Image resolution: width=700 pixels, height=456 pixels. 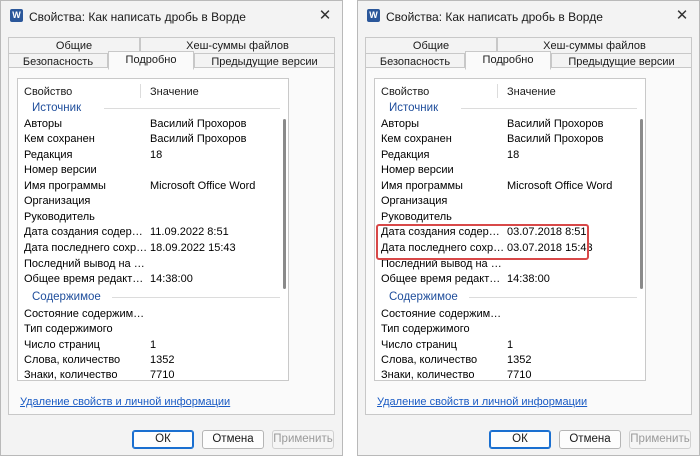 I want to click on property-value: 18.09.2022 15:43, so click(x=193, y=248).